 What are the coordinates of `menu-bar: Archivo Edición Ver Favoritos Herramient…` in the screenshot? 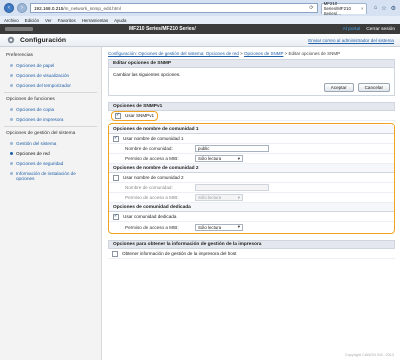 It's located at (200, 20).